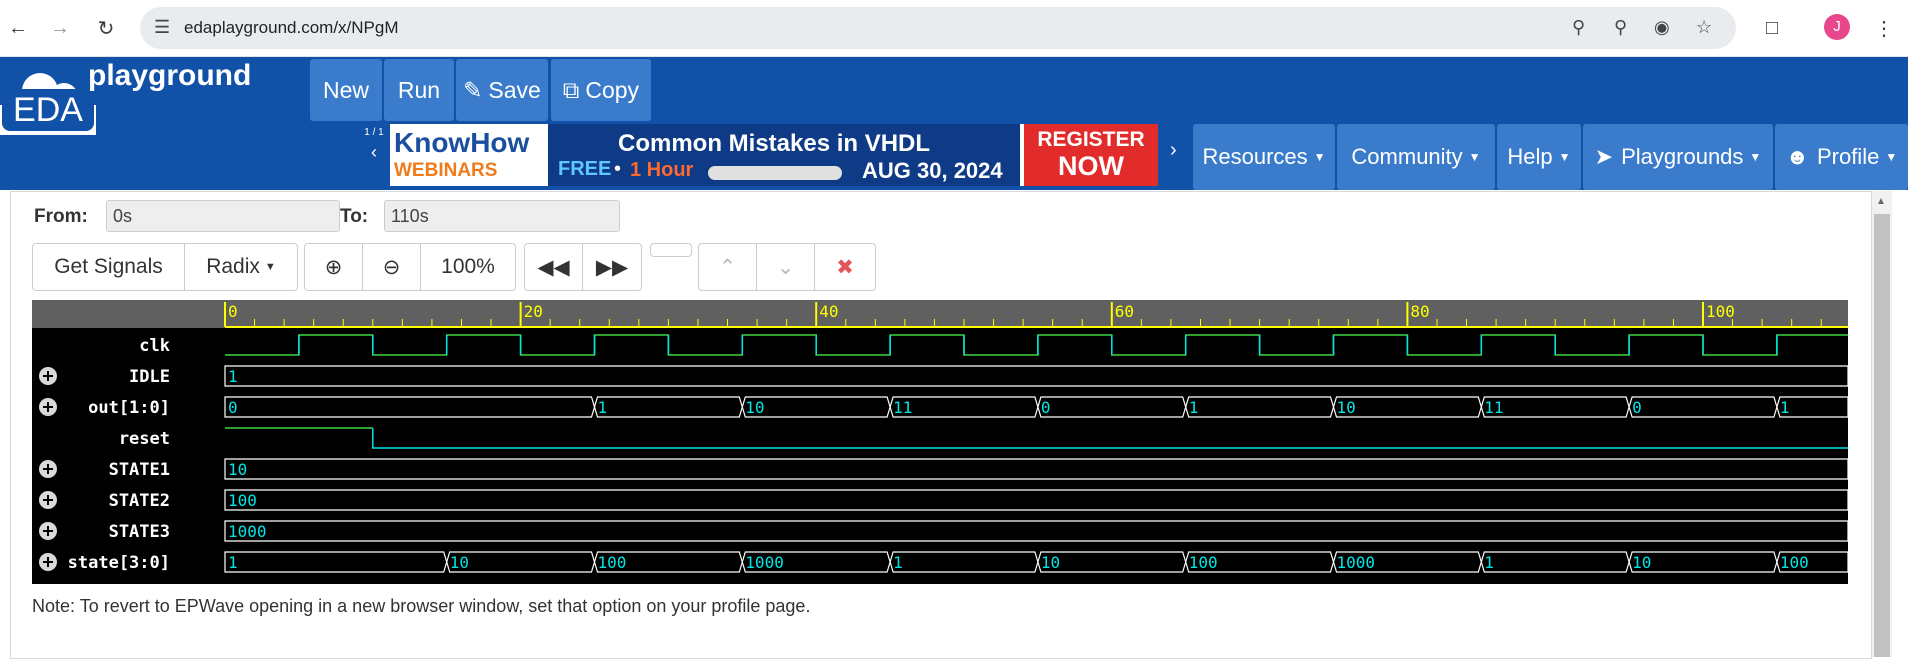 The image size is (1908, 659). I want to click on menu-resources-label: Resources, so click(1255, 156).